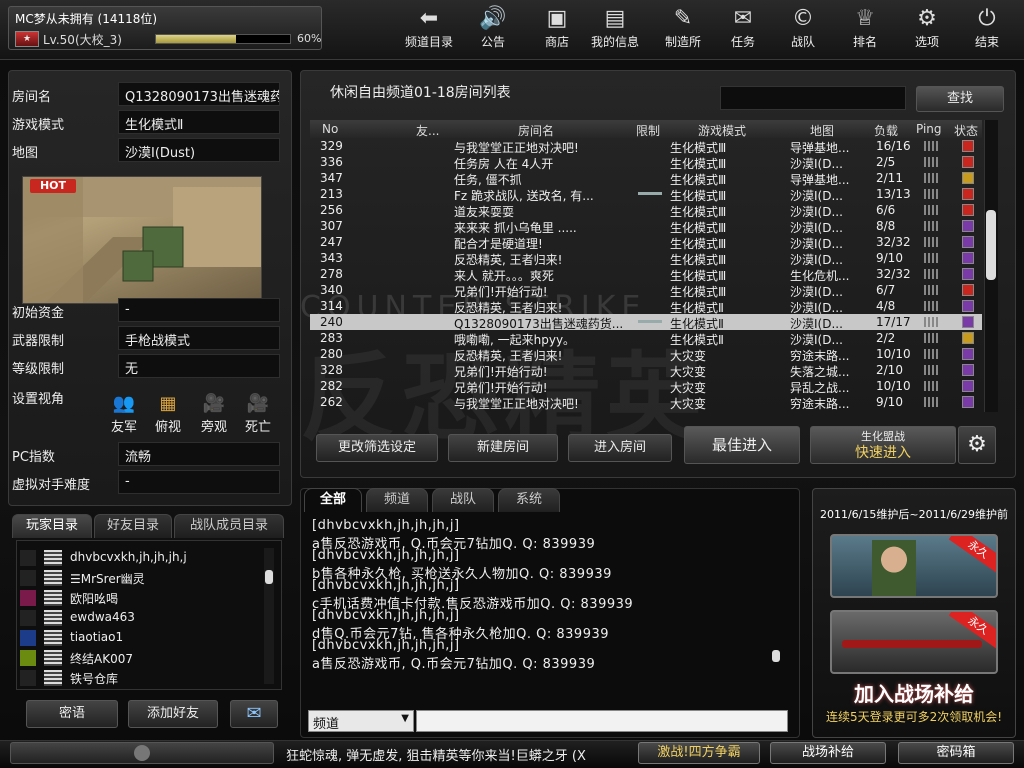 This screenshot has width=1024, height=768. I want to click on room-table-header: No 友... 房间名 限制 游戏模式 地图 负载 Ping 状态, so click(646, 129).